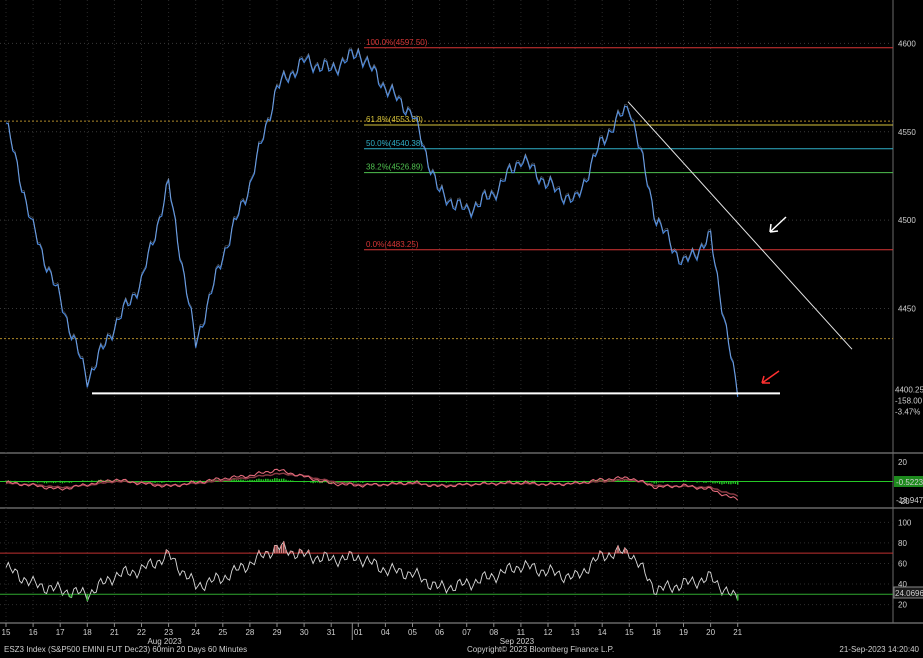 The width and height of the screenshot is (923, 658). I want to click on x-tick-label: 13, so click(575, 632).